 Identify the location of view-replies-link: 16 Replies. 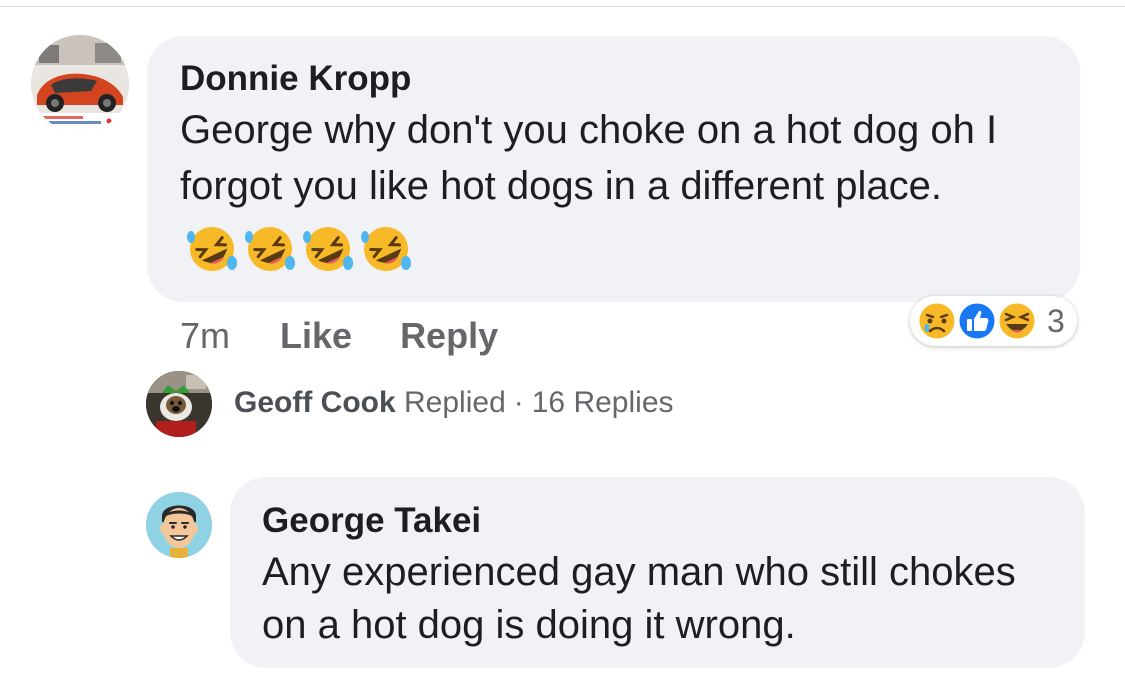
(603, 402).